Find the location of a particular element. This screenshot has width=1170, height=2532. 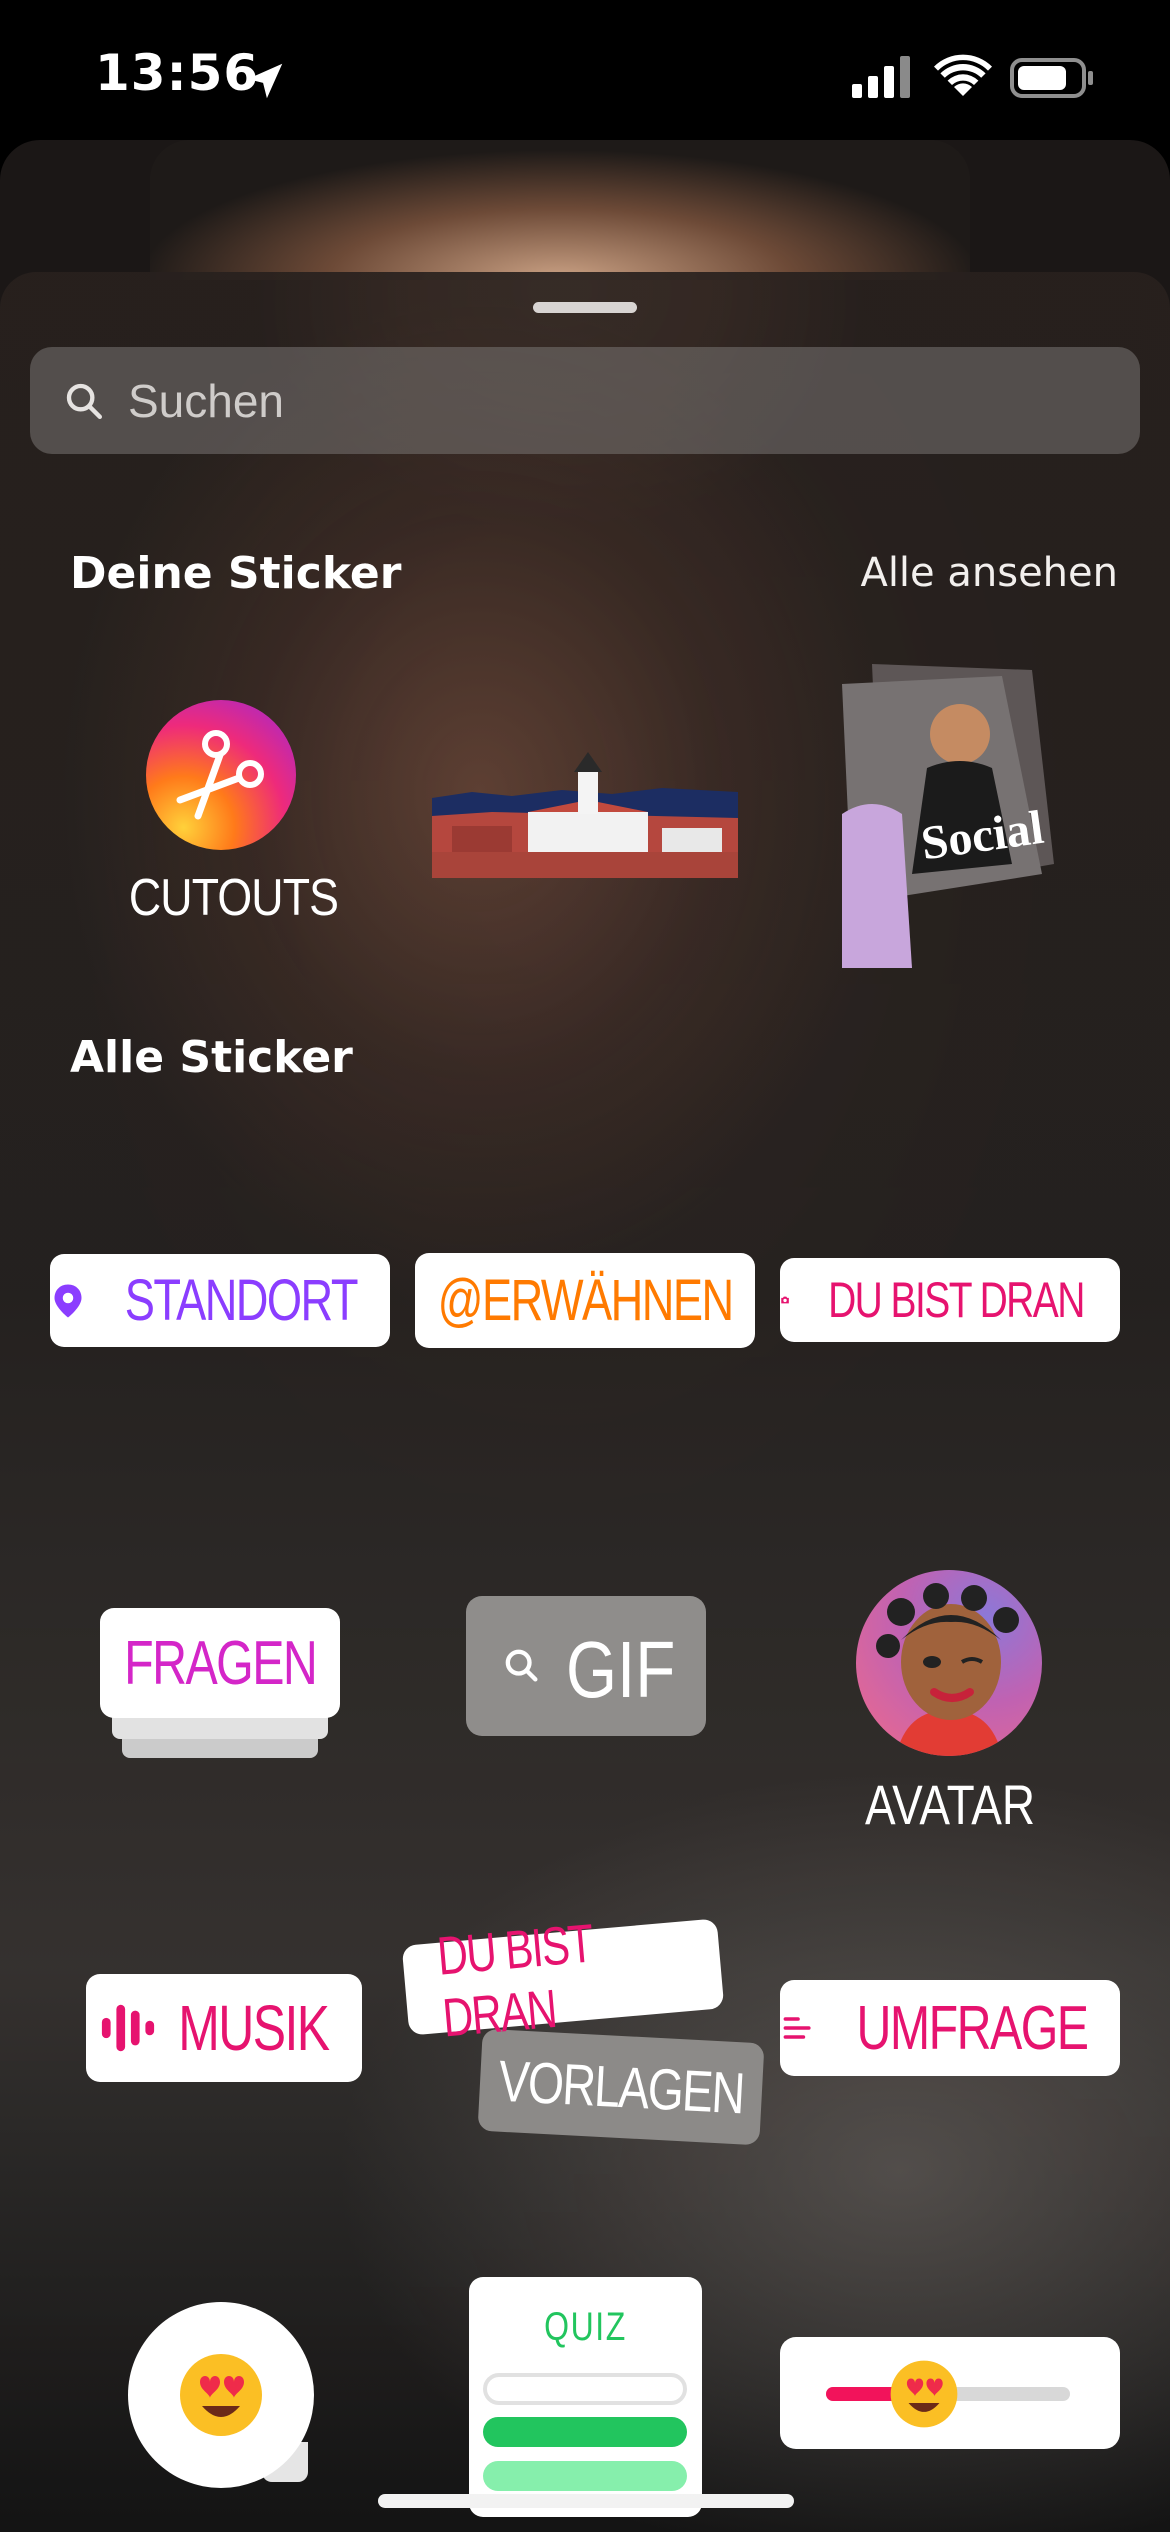

location-sticker: STANDORT is located at coordinates (220, 1300).